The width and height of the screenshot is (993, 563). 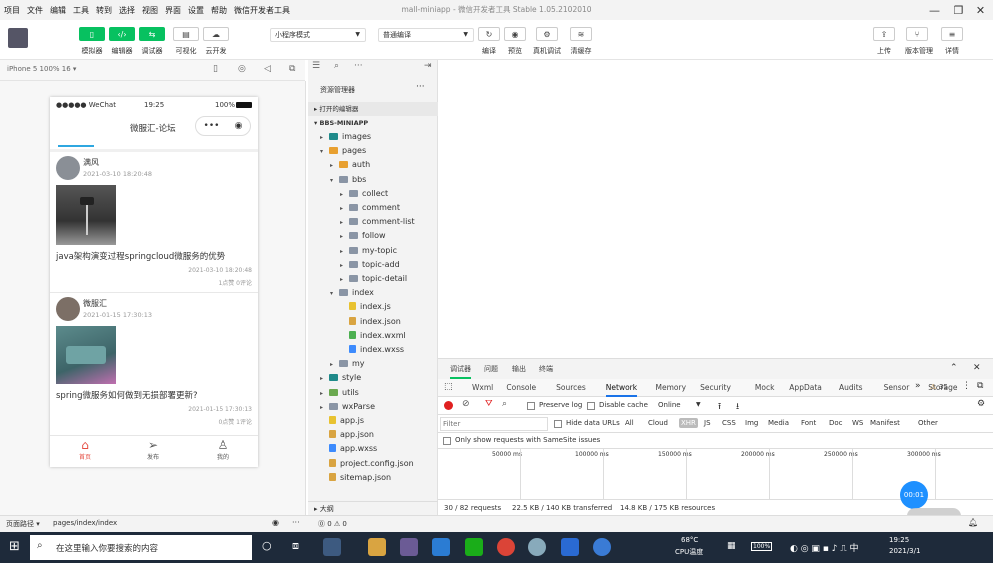 What do you see at coordinates (698, 404) in the screenshot?
I see `chevron-down-icon: ▼` at bounding box center [698, 404].